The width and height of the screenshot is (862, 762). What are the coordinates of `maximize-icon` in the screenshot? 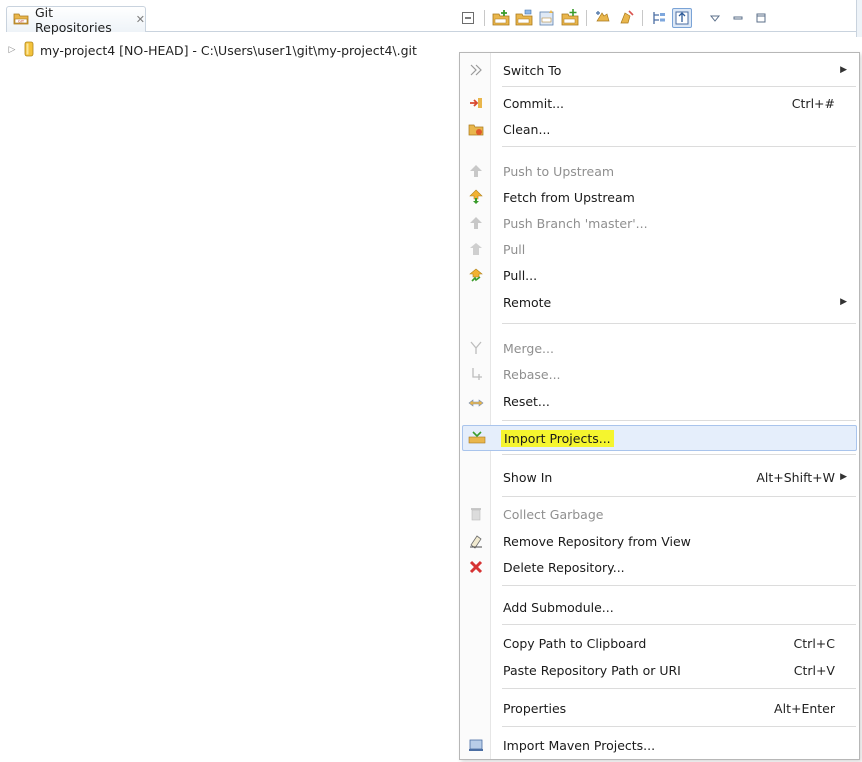 It's located at (761, 18).